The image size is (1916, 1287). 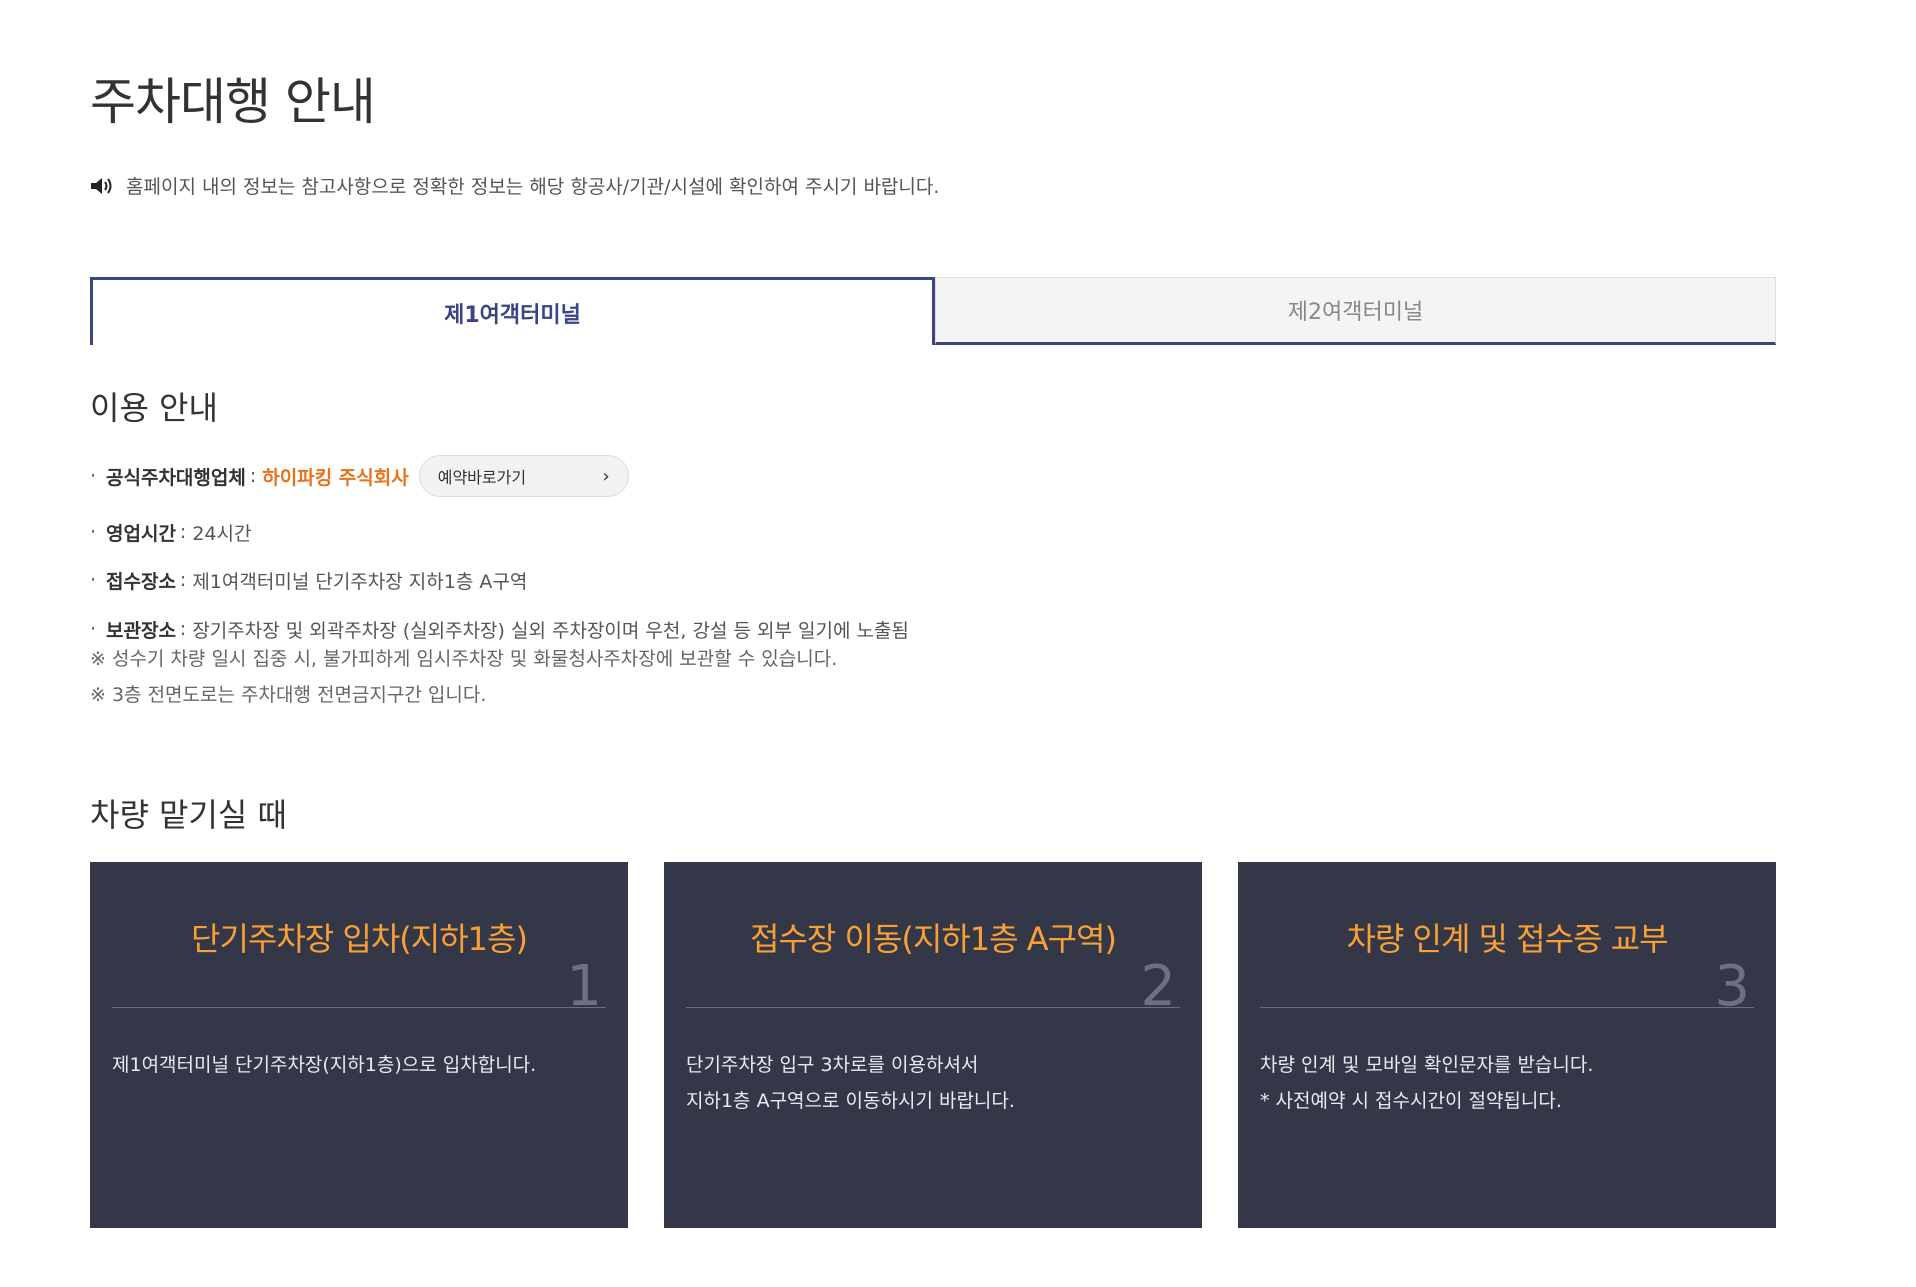 What do you see at coordinates (188, 815) in the screenshot?
I see `dropoff-heading: 차량 맡기실 때` at bounding box center [188, 815].